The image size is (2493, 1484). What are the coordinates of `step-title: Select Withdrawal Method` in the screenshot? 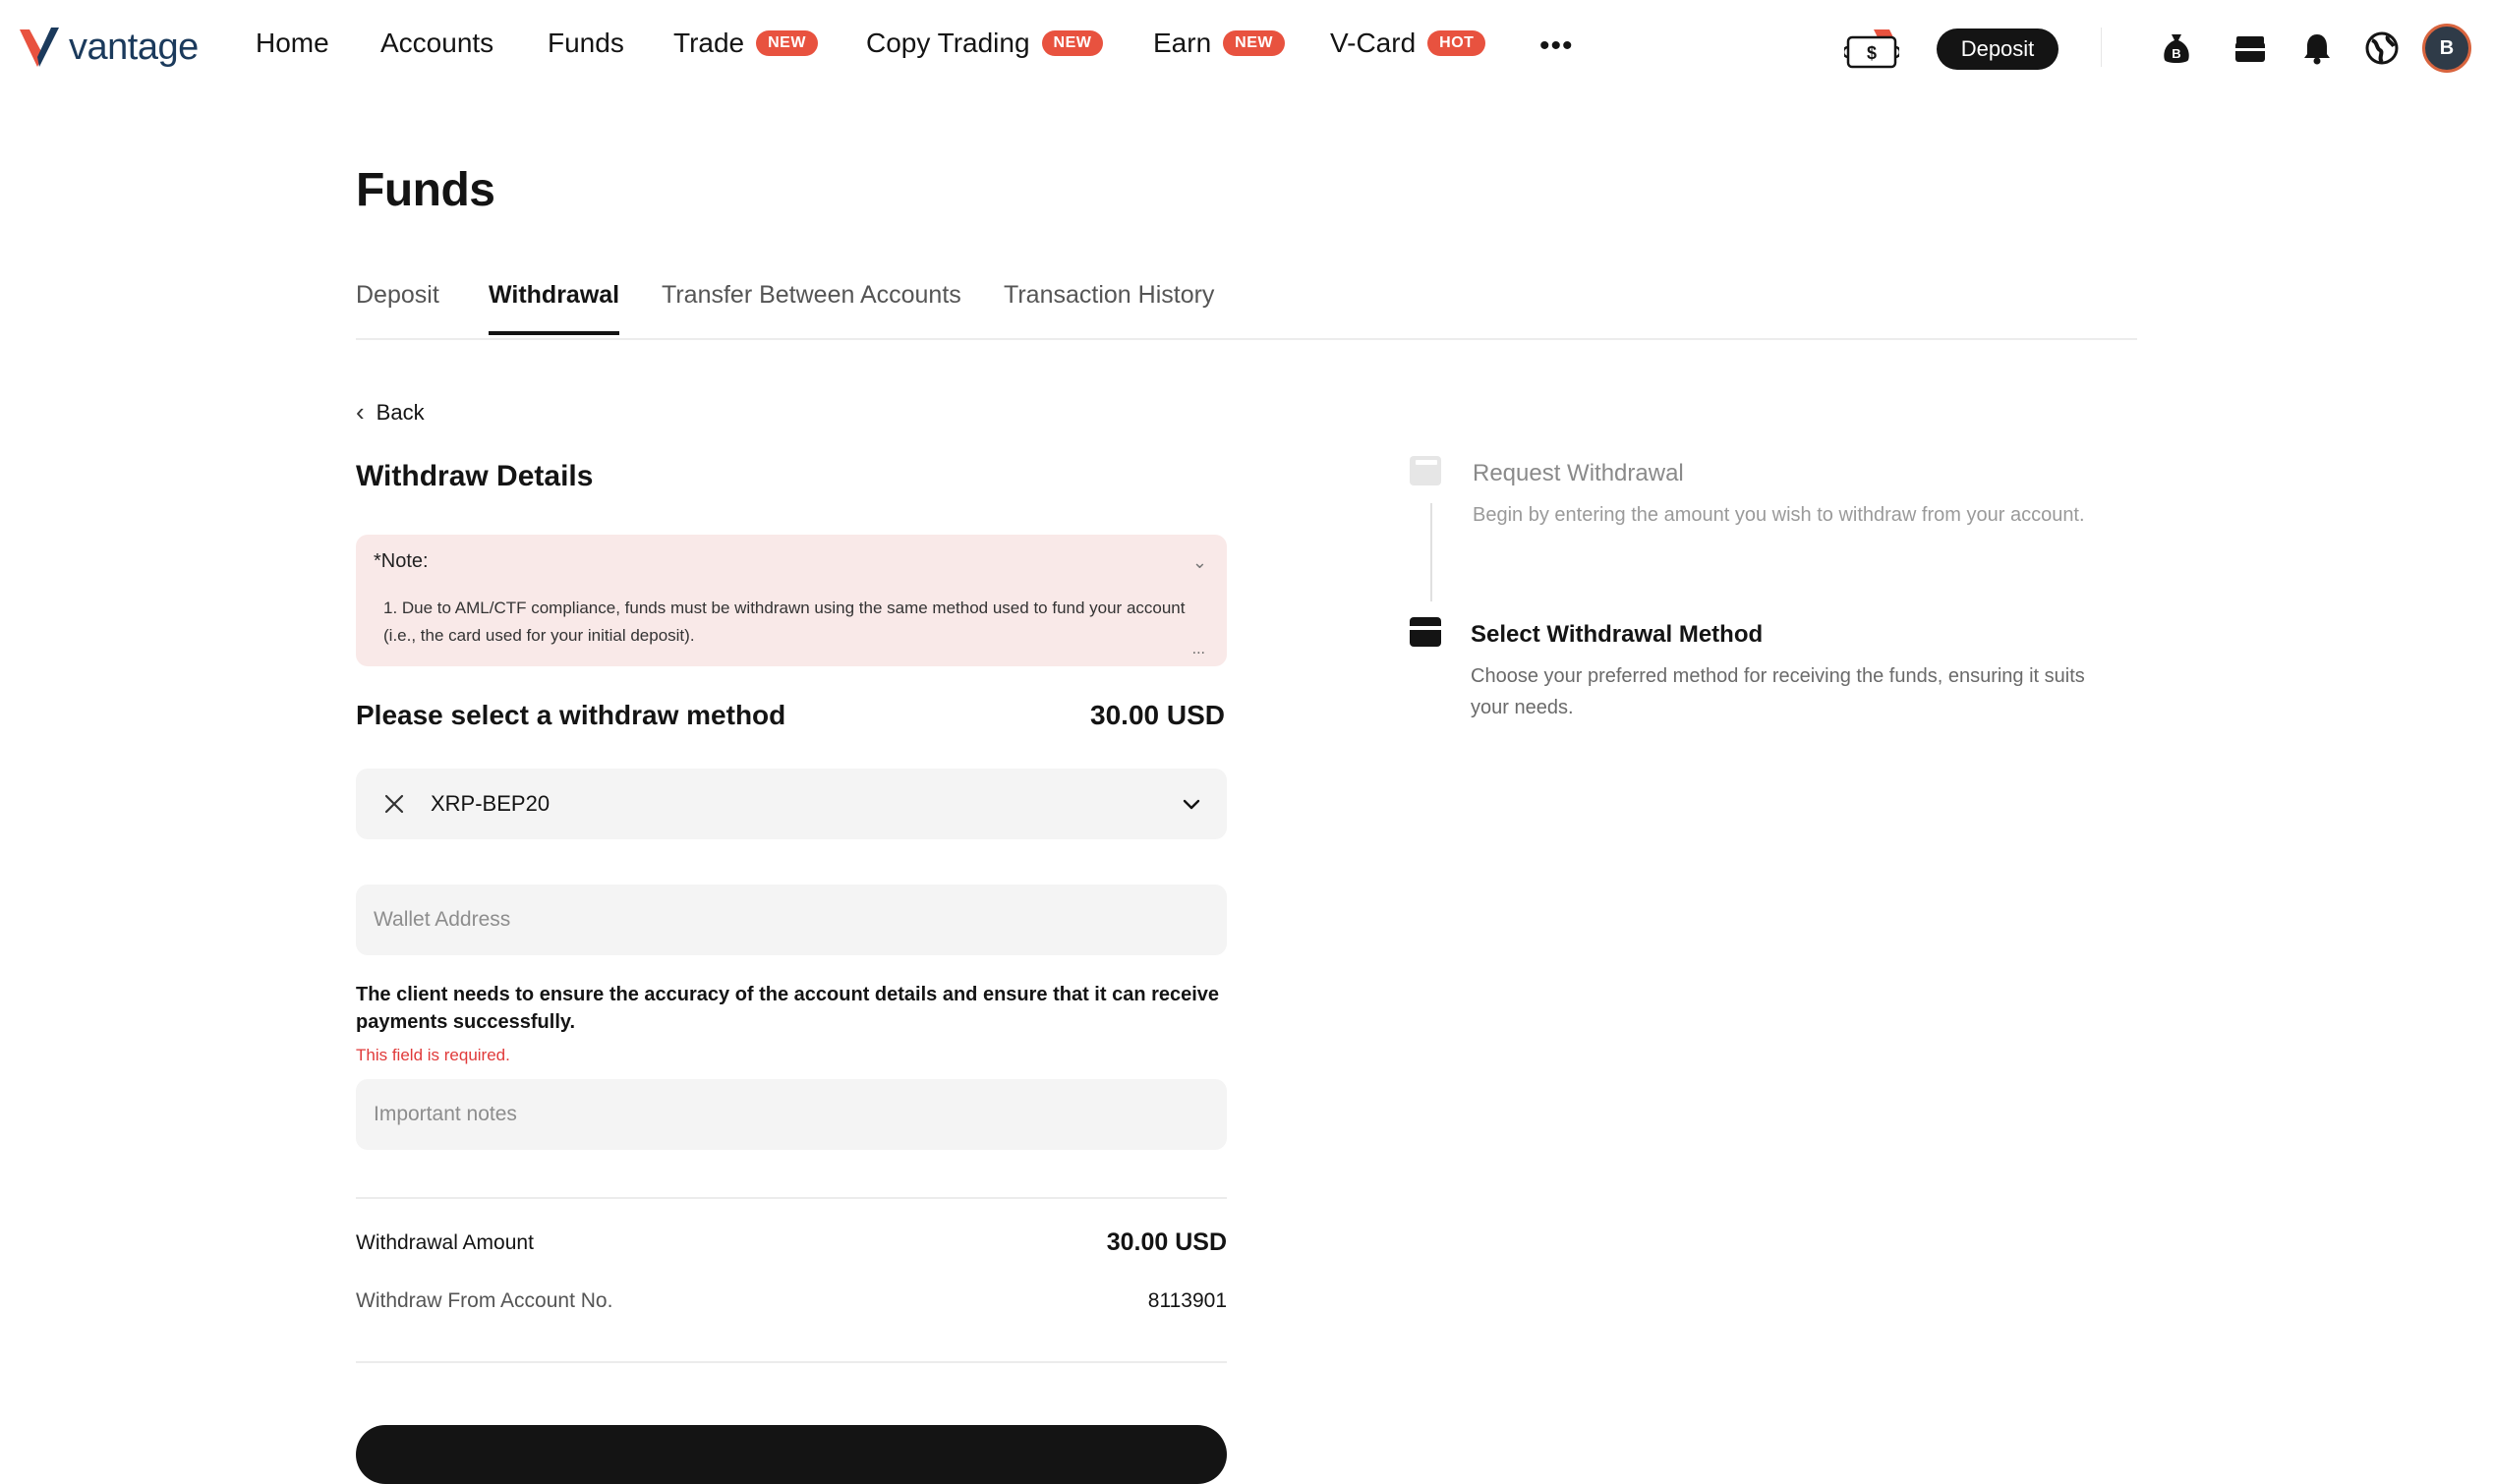 It's located at (1617, 634).